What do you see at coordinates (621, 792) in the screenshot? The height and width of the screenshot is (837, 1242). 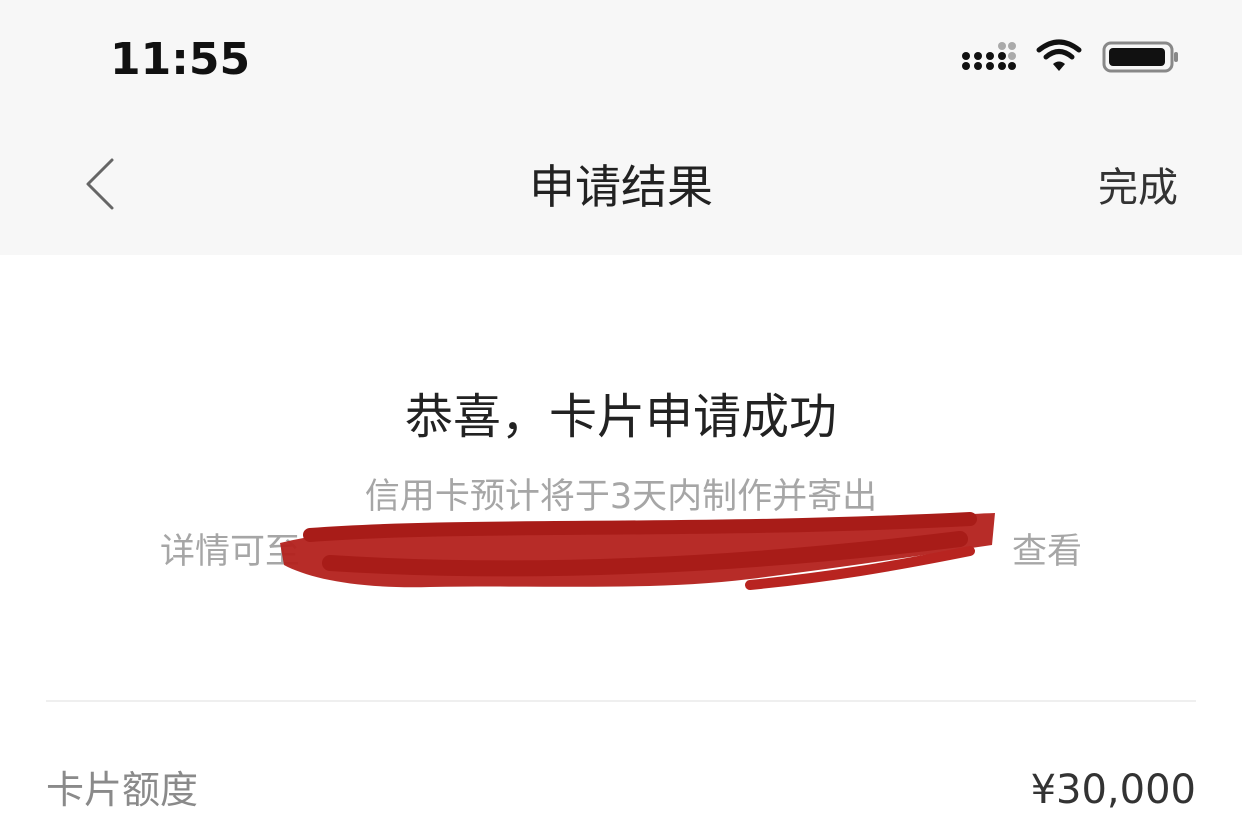 I see `detail-row-credit-limit: 卡片额度 ¥30,000` at bounding box center [621, 792].